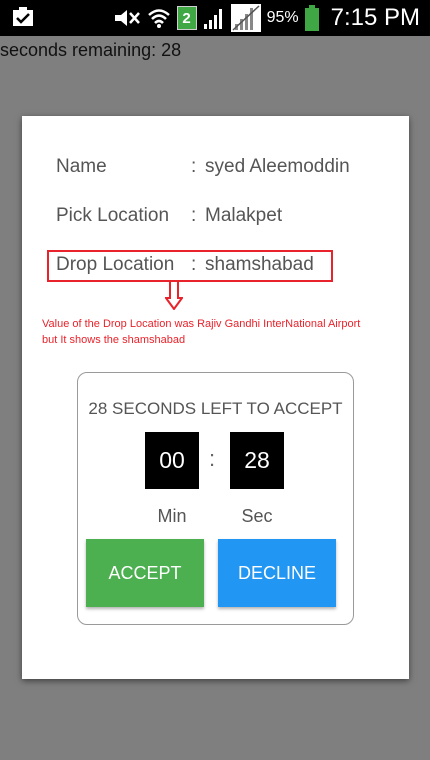 This screenshot has width=430, height=760. I want to click on mute-icon, so click(127, 18).